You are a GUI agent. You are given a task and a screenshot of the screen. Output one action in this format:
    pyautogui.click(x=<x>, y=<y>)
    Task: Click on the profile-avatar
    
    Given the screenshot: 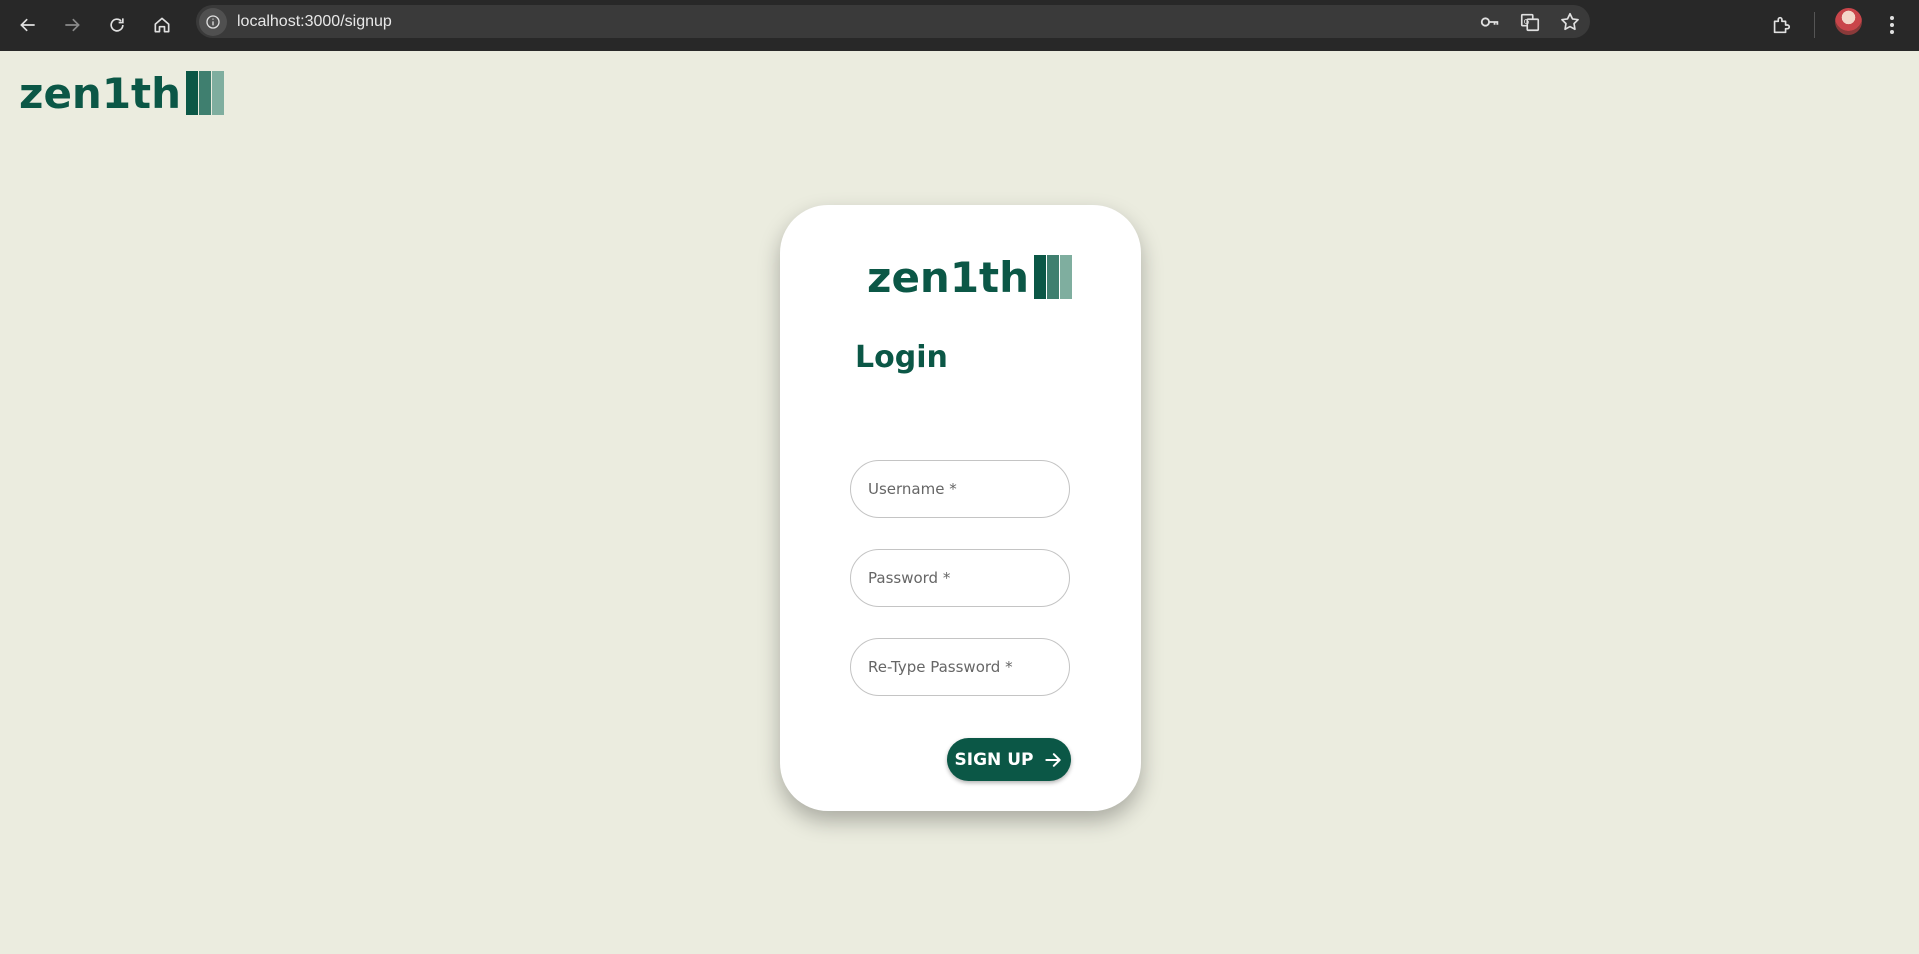 What is the action you would take?
    pyautogui.click(x=1848, y=21)
    